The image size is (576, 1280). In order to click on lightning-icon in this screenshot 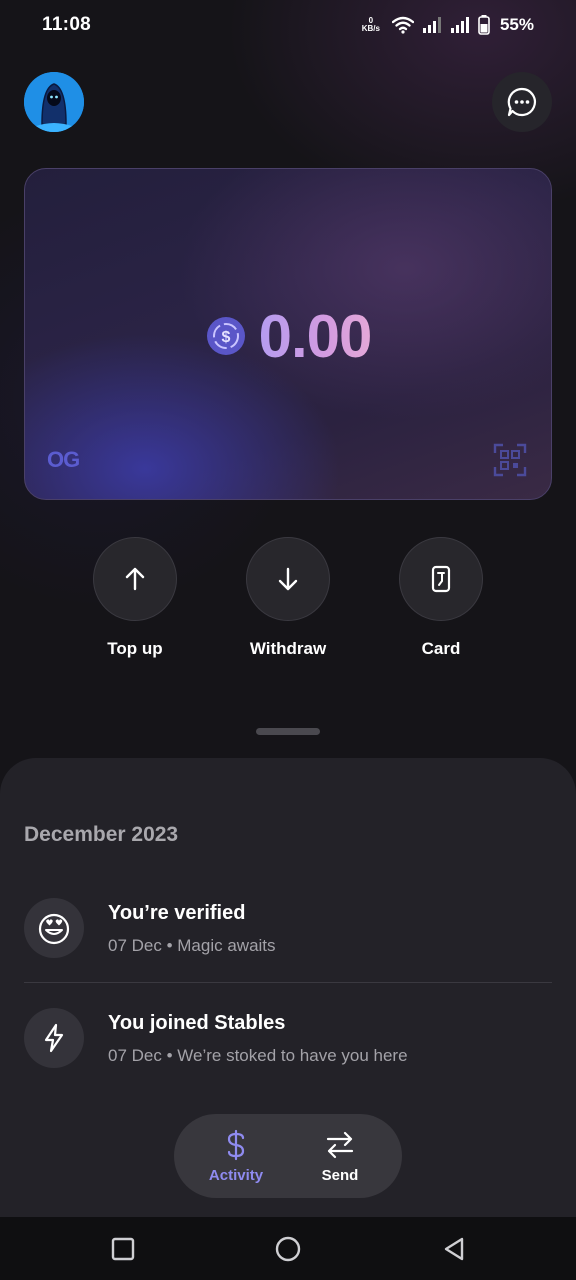, I will do `click(54, 1038)`.